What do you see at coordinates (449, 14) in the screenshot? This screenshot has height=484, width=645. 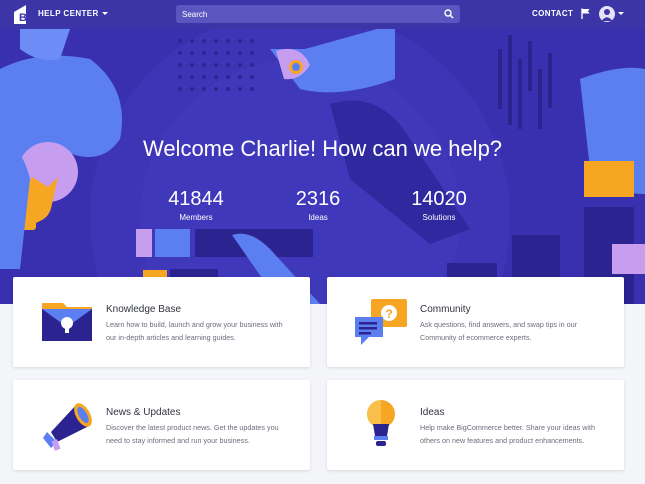 I see `search-icon` at bounding box center [449, 14].